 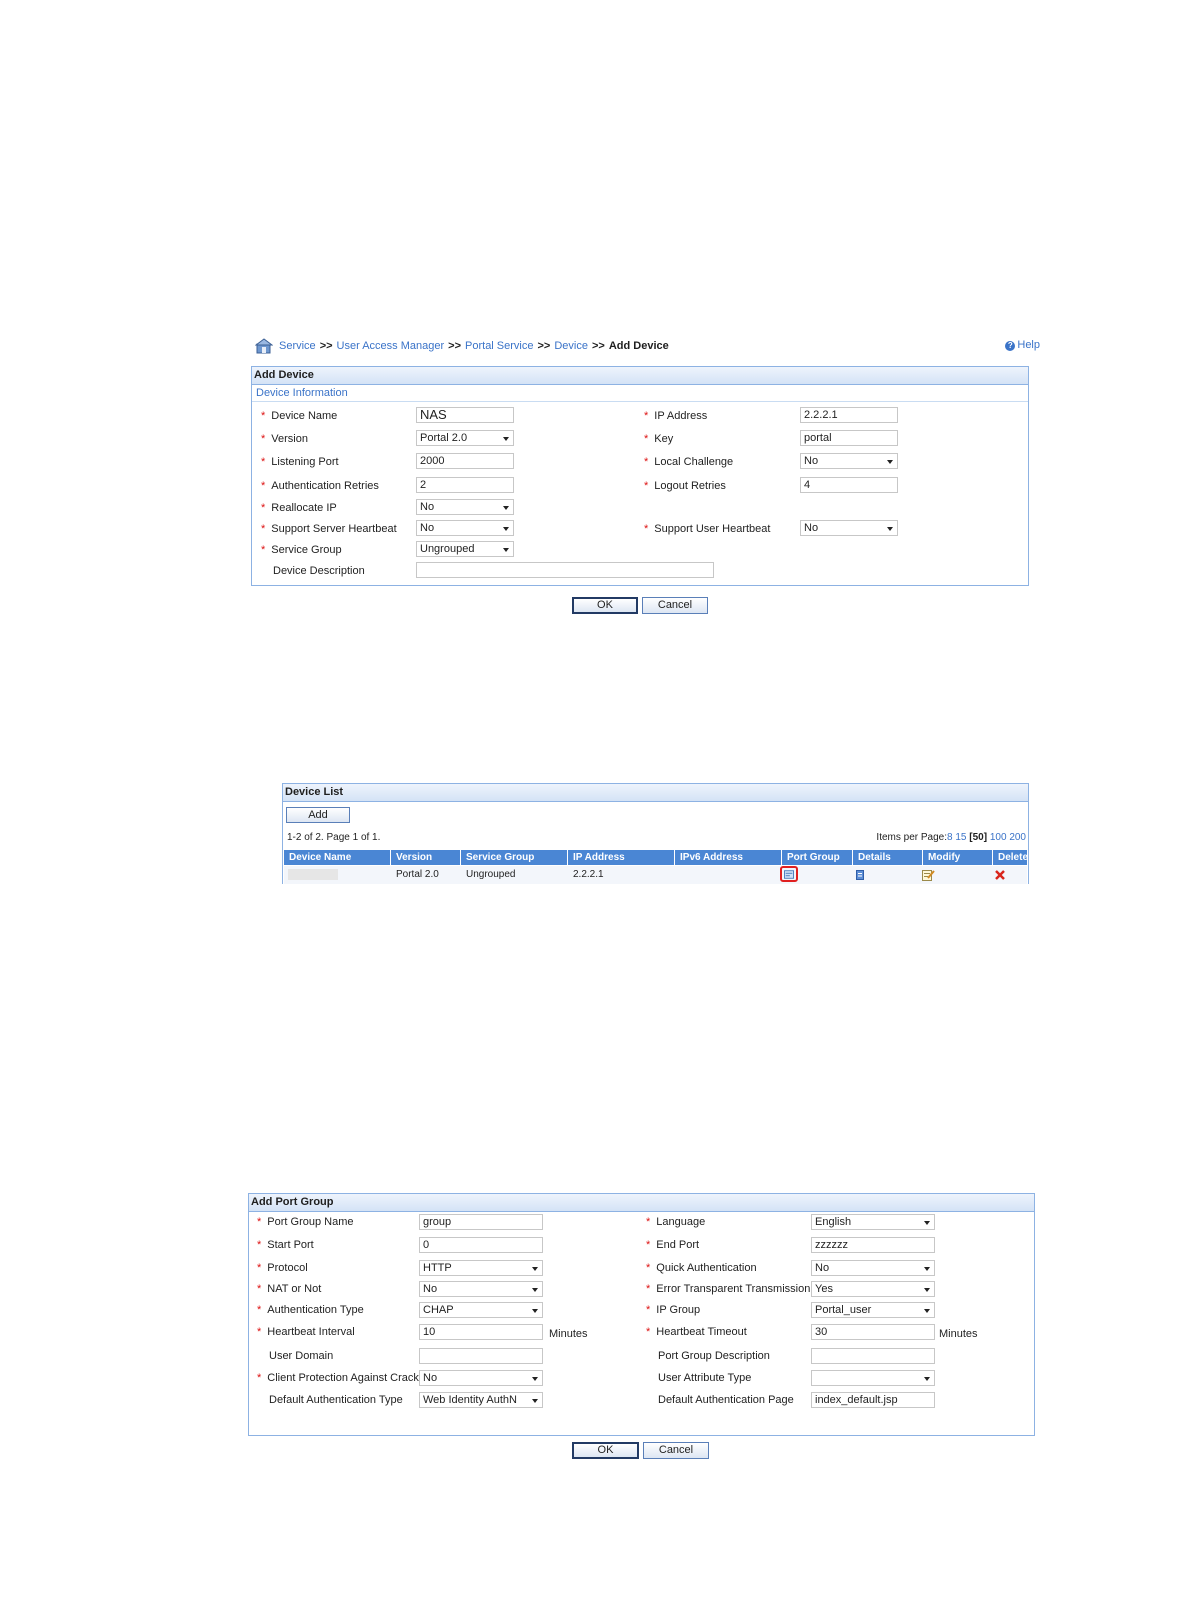 I want to click on heartbeat-timeout-label: * Heartbeat Timeout, so click(x=696, y=1332).